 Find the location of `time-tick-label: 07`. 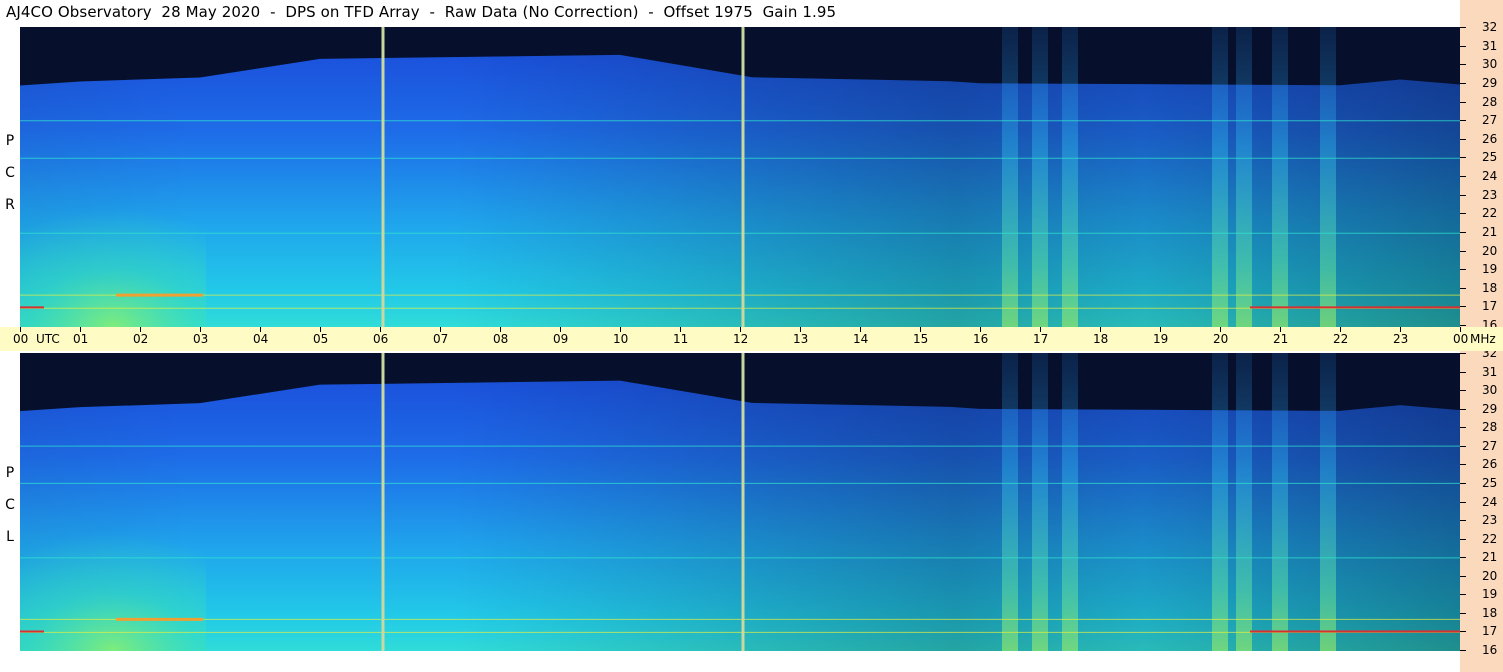

time-tick-label: 07 is located at coordinates (441, 339).